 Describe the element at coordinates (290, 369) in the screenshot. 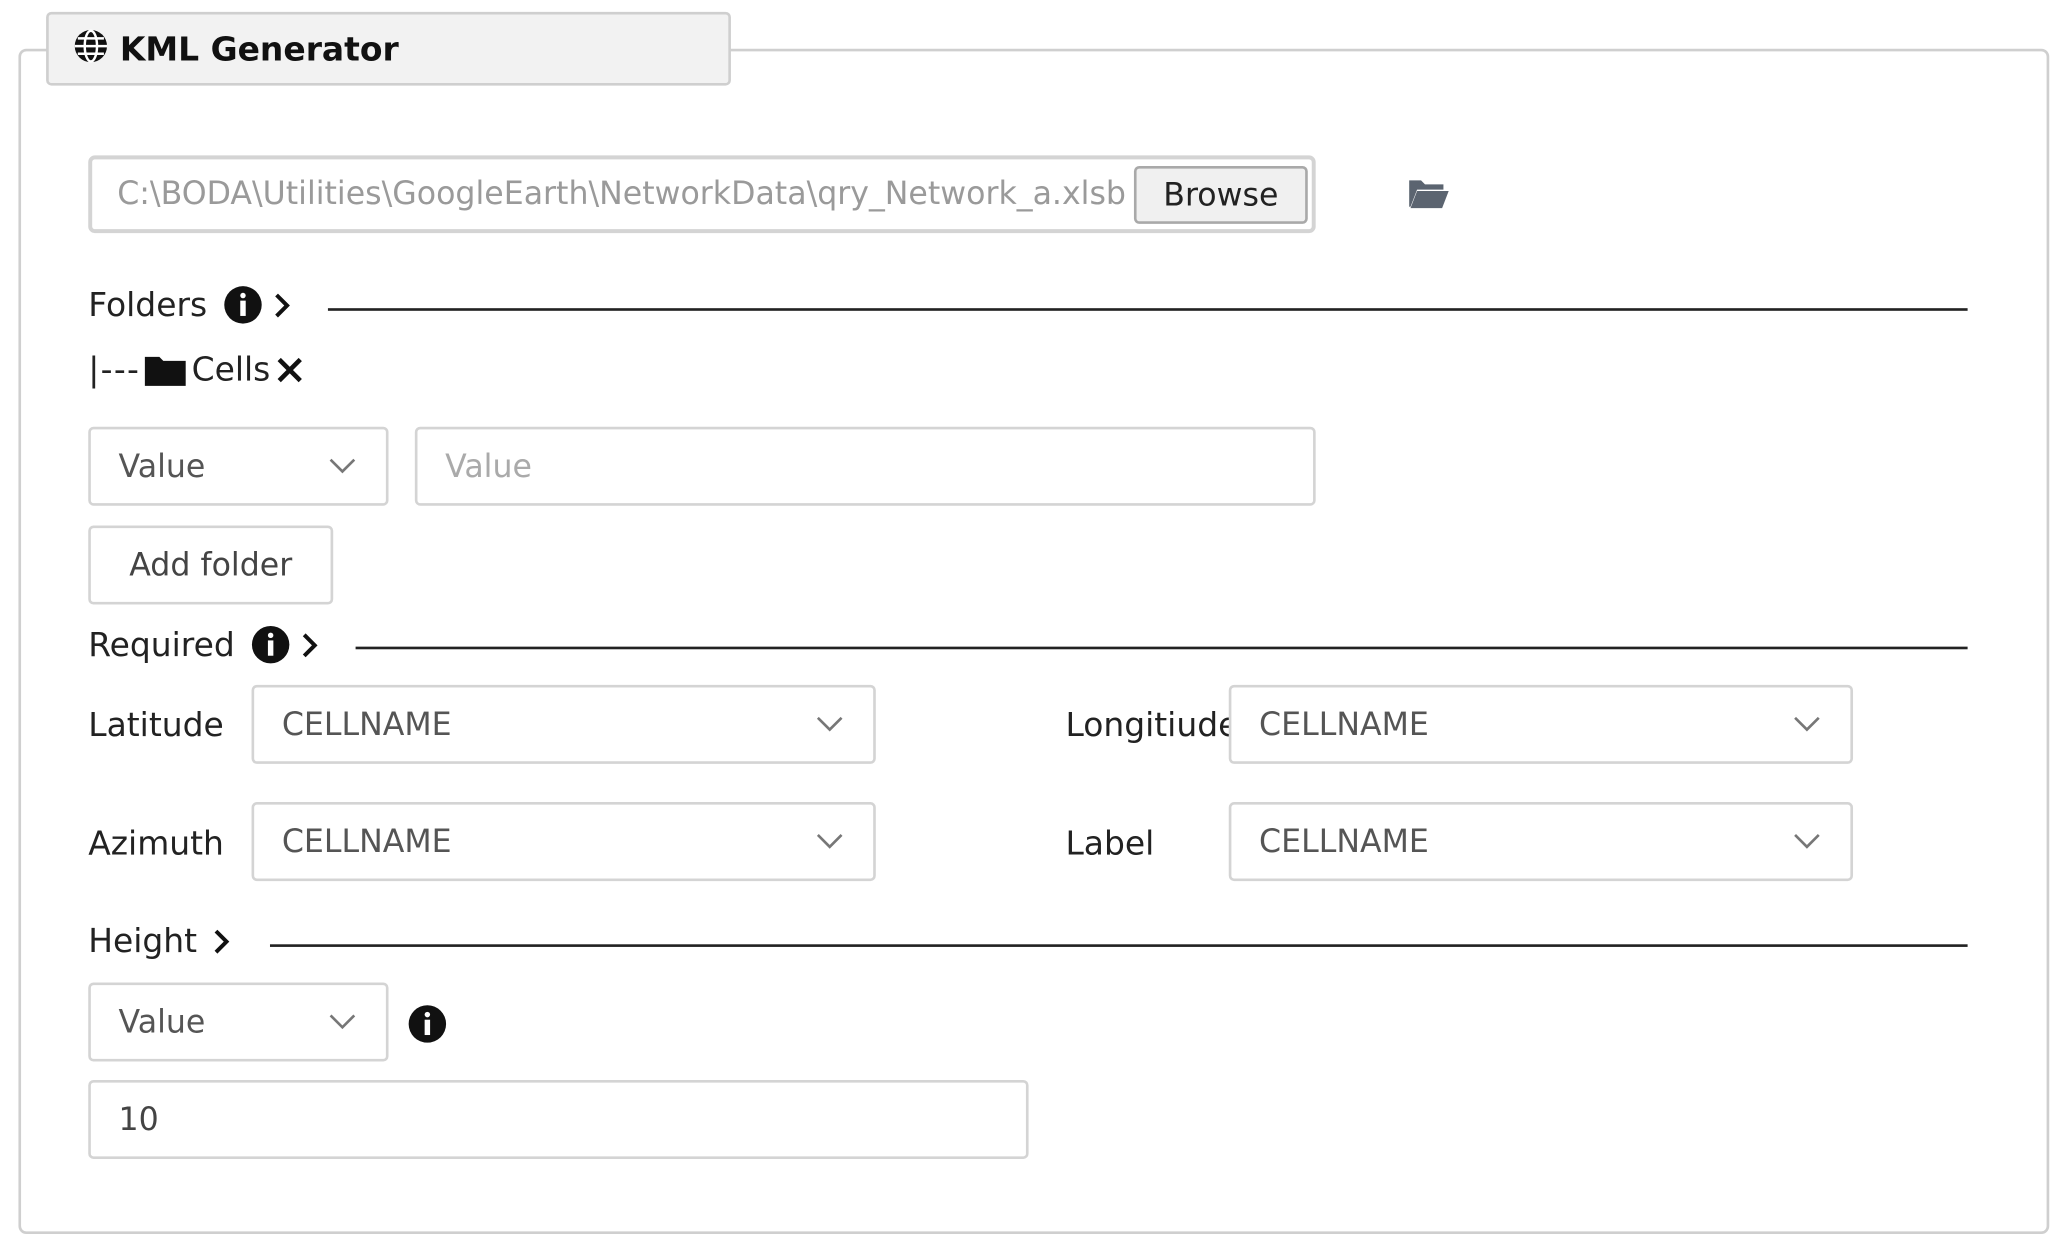

I see `close-icon` at that location.